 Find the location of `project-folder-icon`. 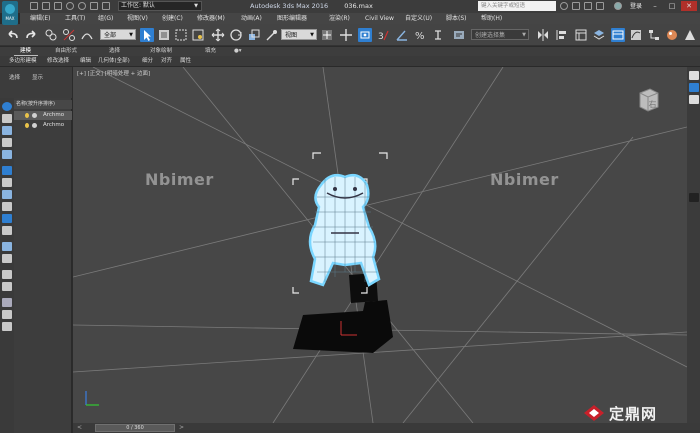

project-folder-icon is located at coordinates (94, 6).